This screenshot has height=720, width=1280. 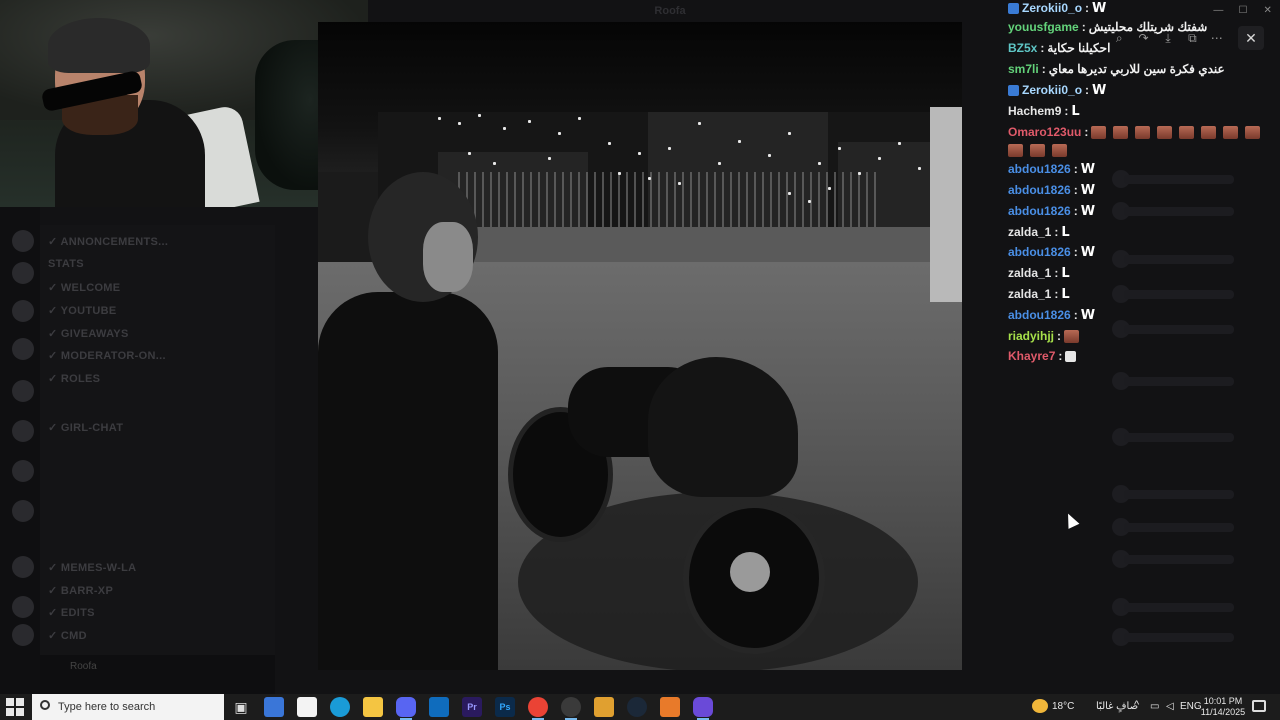 I want to click on user-panel: Roofa, so click(x=157, y=674).